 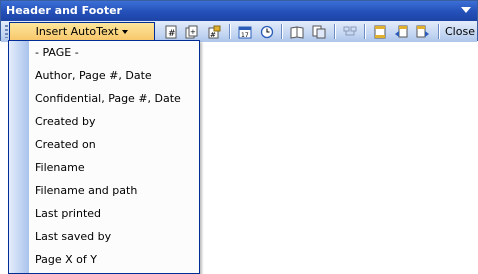 I want to click on insert-time-icon, so click(x=267, y=31).